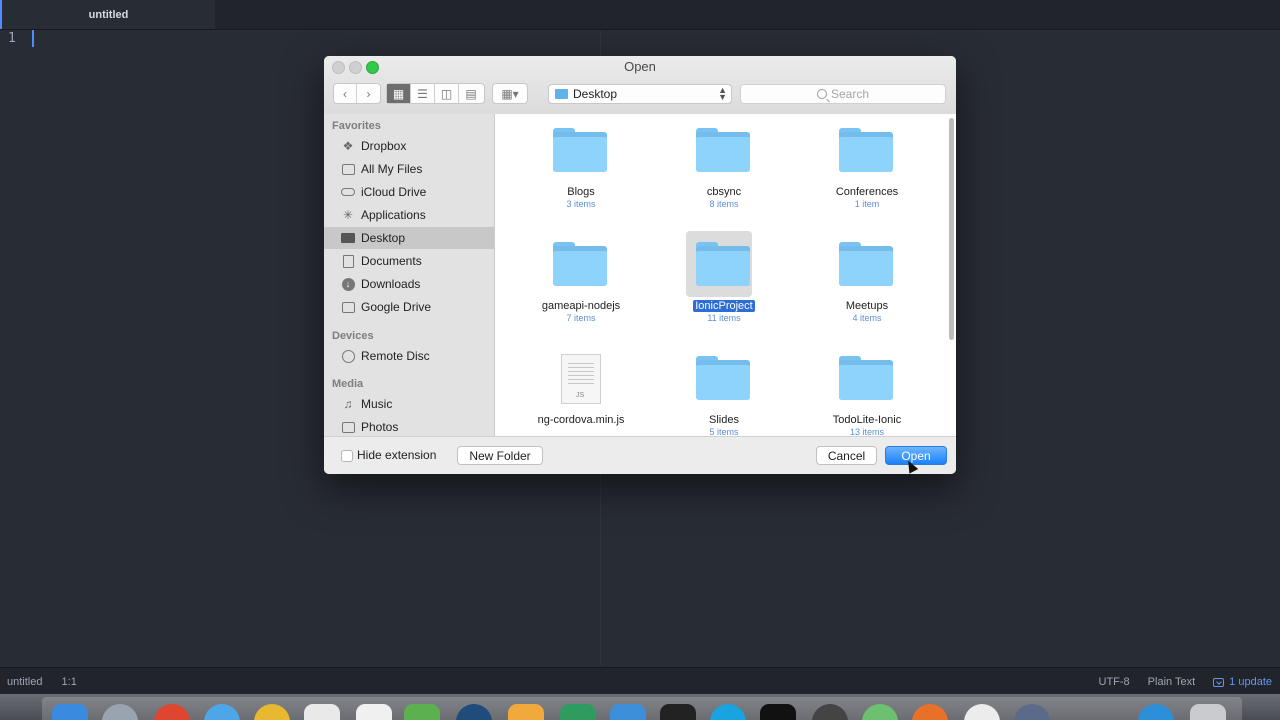  I want to click on file-encoding: UTF-8, so click(1114, 682).